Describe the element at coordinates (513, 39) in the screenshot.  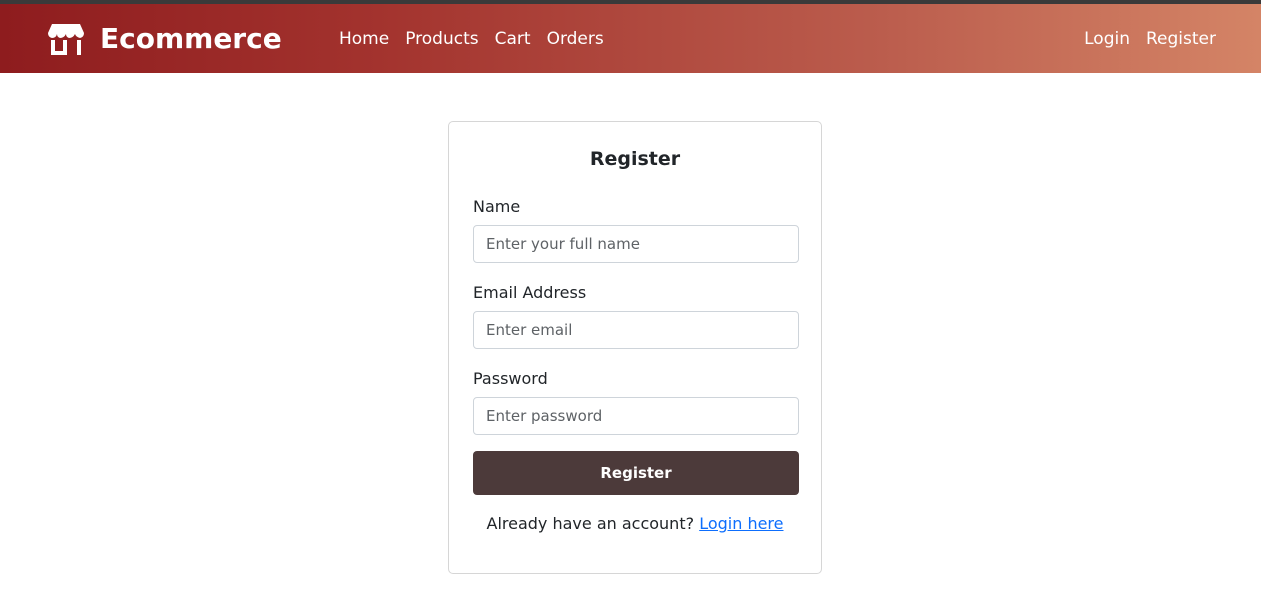
I see `nav-link-cart: Cart` at that location.